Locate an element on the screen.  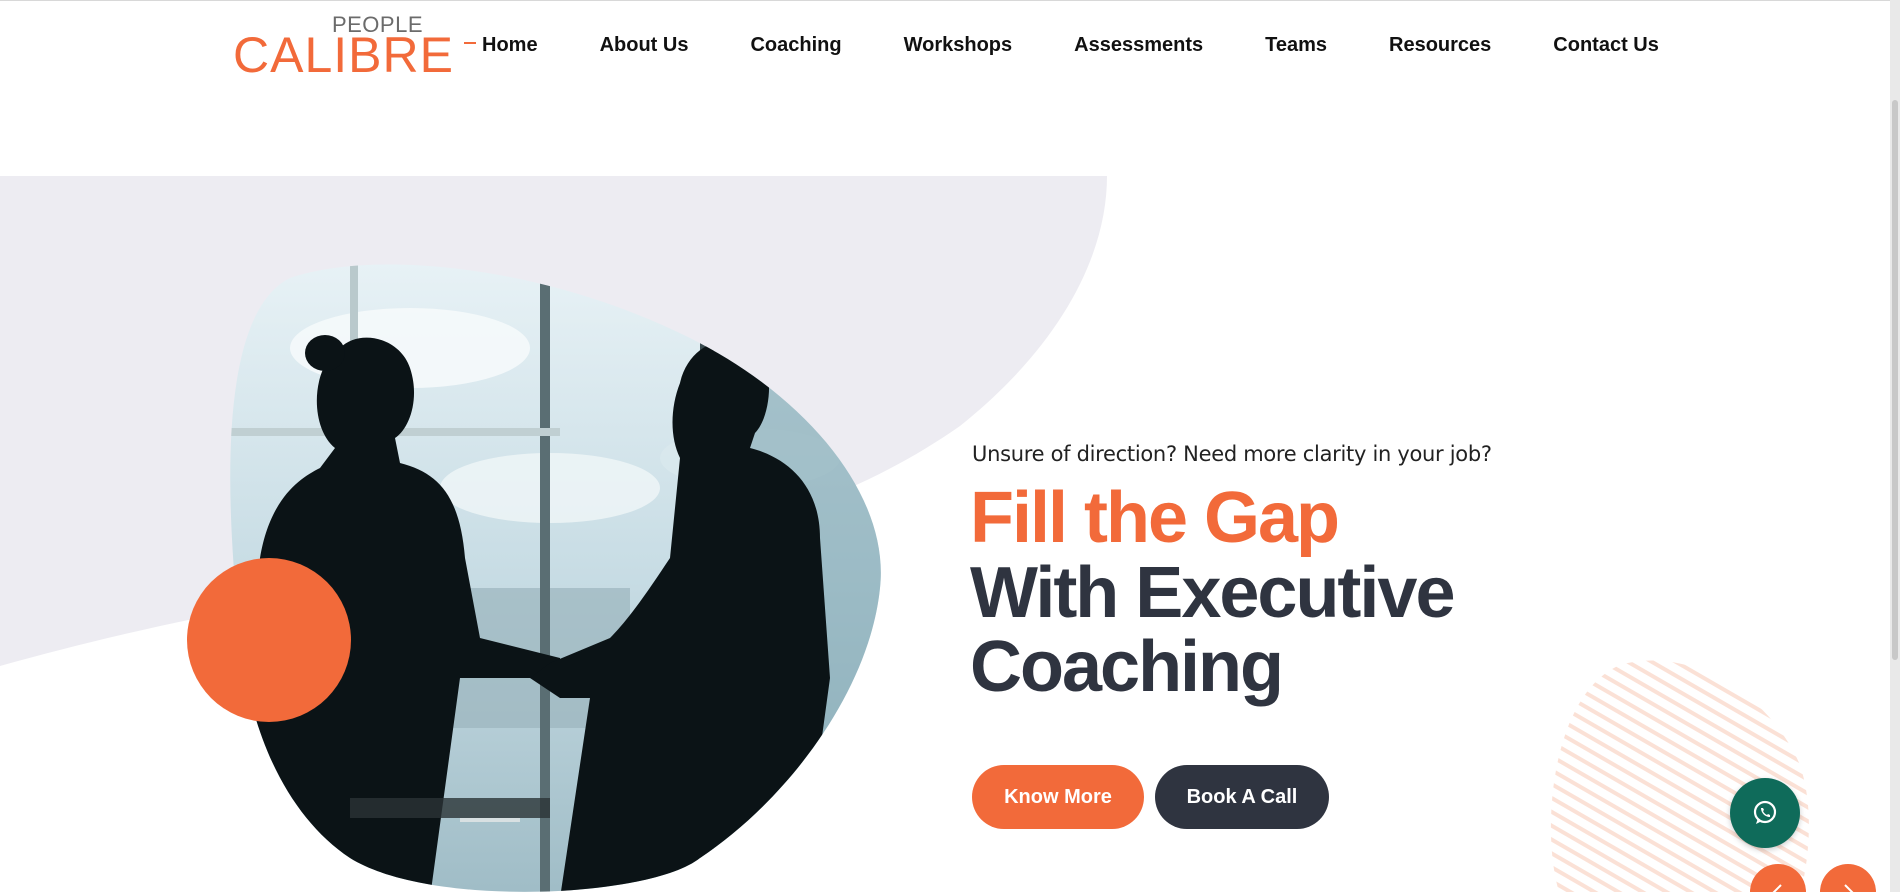
nav-item-coaching: Coaching is located at coordinates (795, 45).